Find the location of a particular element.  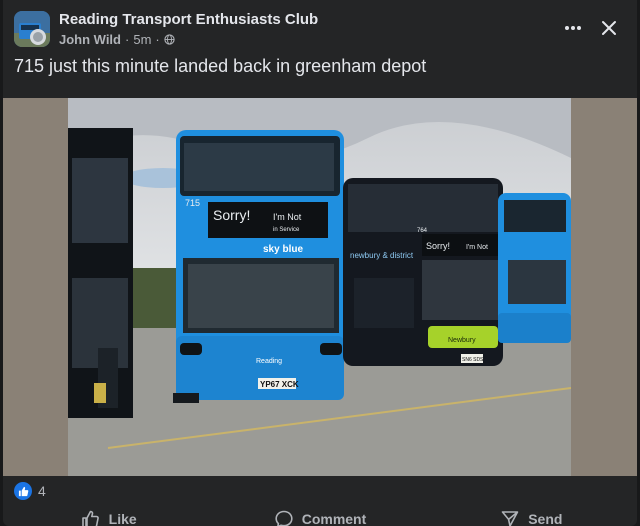

bus-715-destination-1: Sorry! is located at coordinates (231, 215).